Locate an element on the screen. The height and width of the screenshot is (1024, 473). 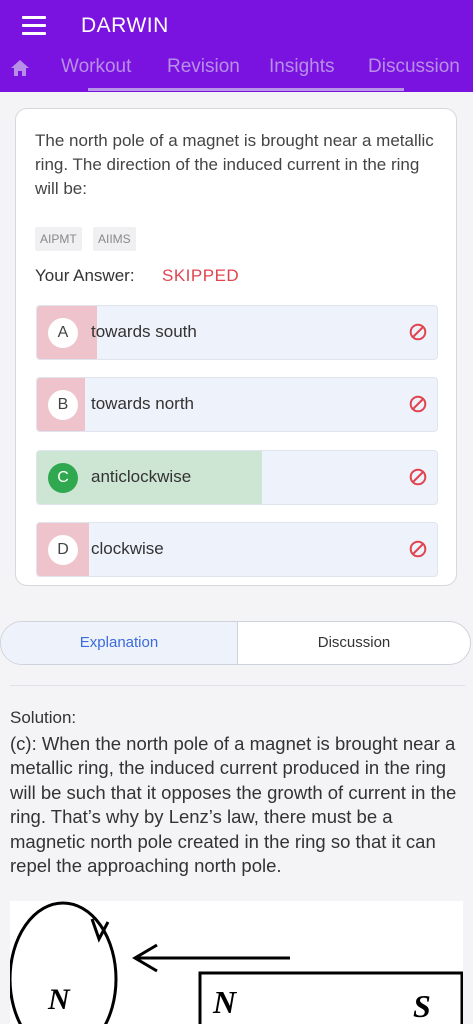
explanation-discussion-toggle: Explanation Discussion is located at coordinates (235, 643).